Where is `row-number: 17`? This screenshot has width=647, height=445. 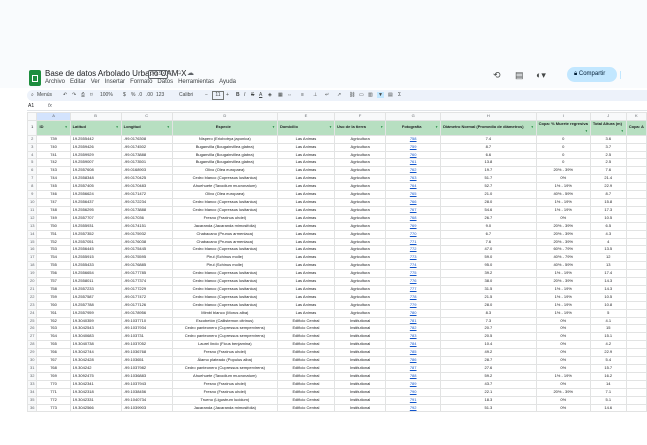
row-number: 17 is located at coordinates (32, 258).